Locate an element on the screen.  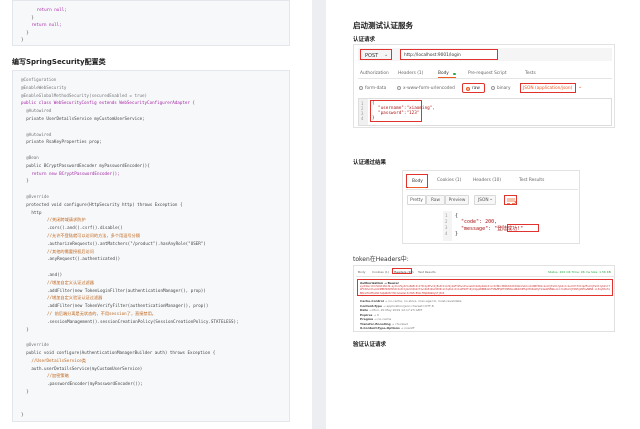
result-heading: 认证通过结果 is located at coordinates (370, 163).